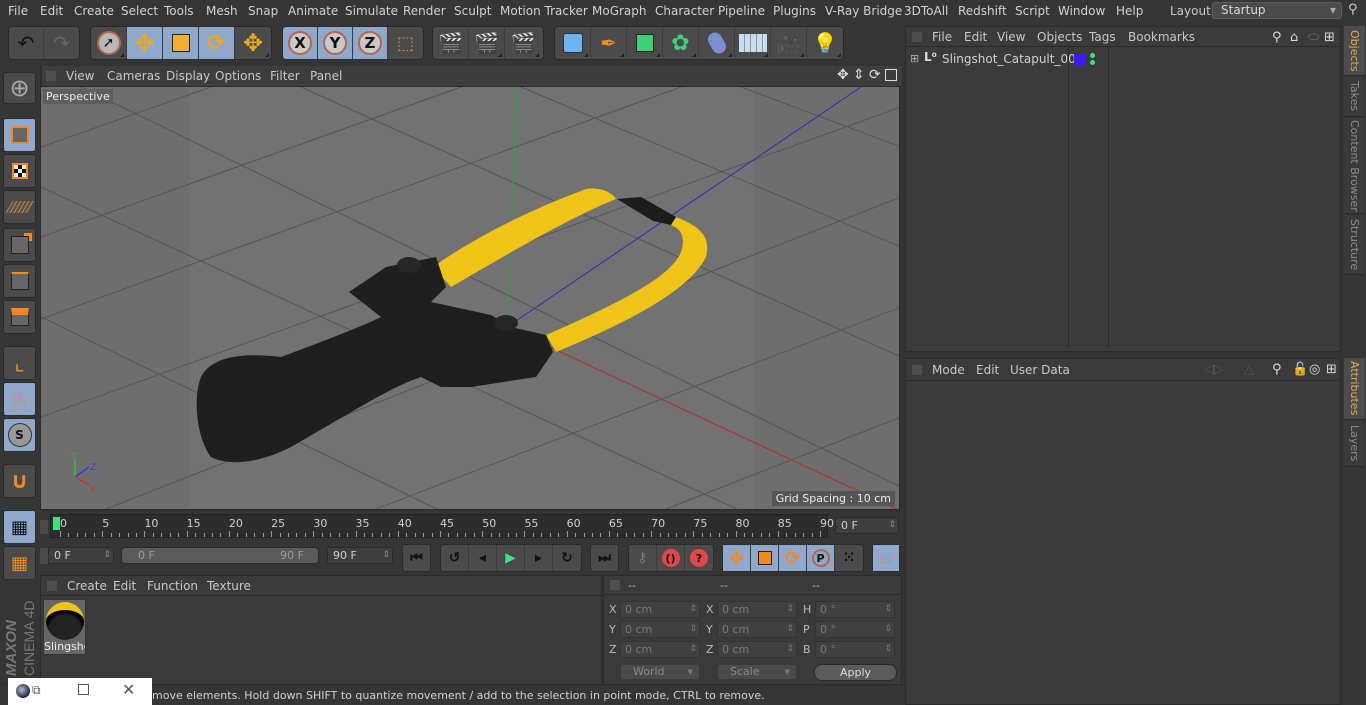 This screenshot has width=1366, height=705. I want to click on model-mode-button, so click(19, 135).